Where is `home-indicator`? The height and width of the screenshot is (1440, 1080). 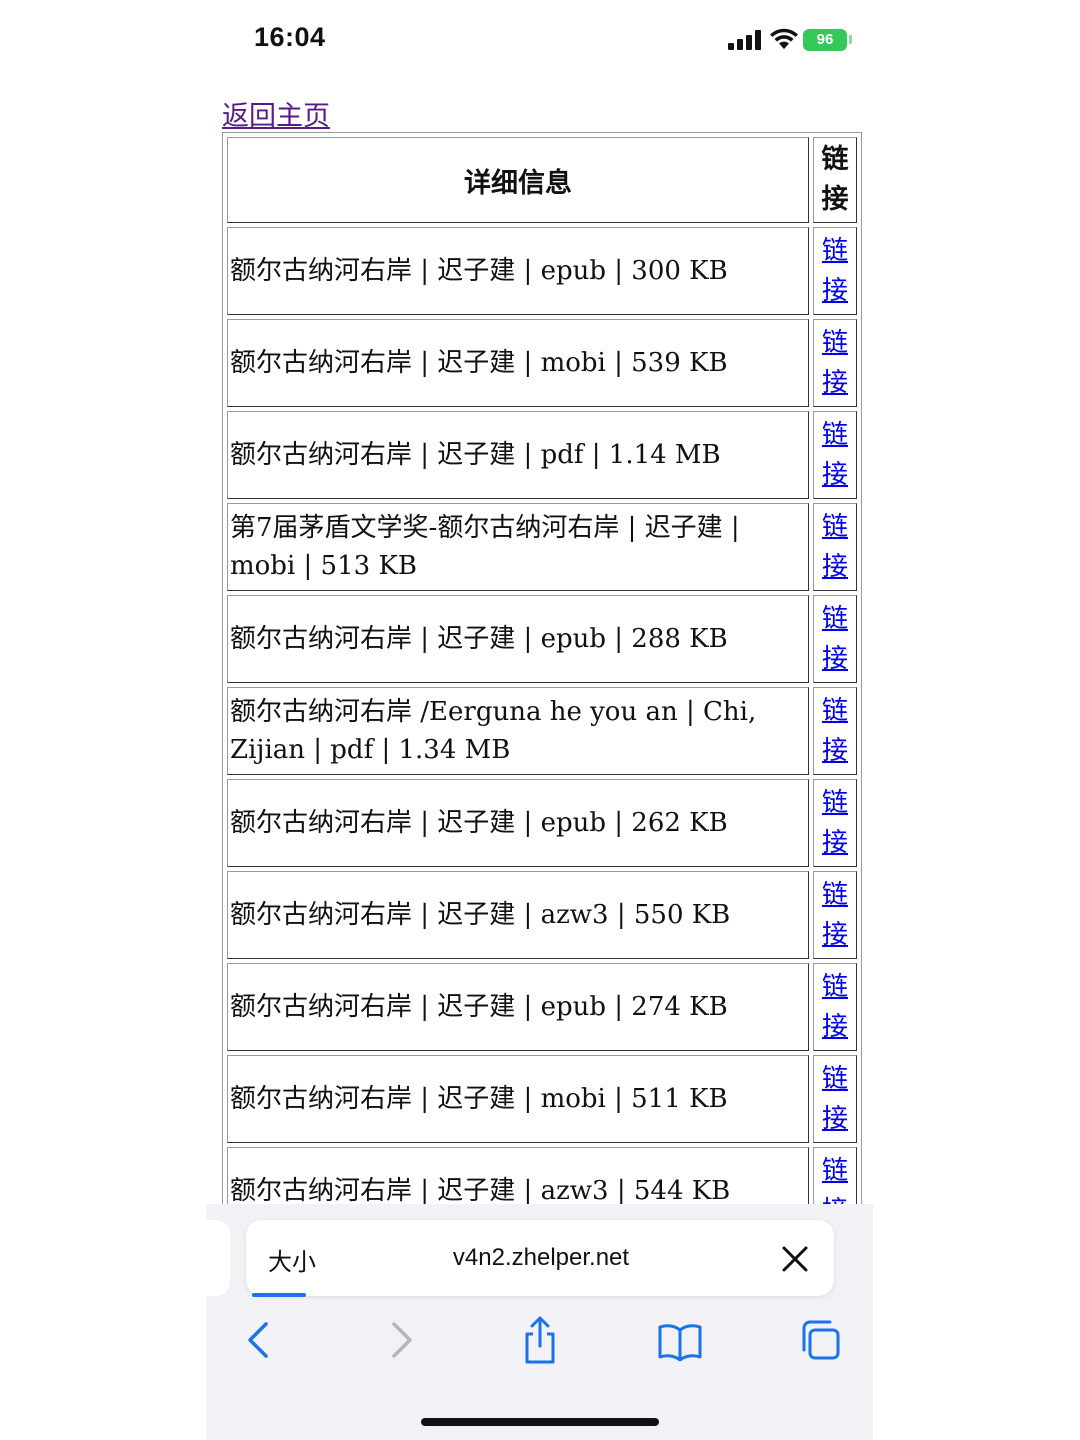
home-indicator is located at coordinates (540, 1422).